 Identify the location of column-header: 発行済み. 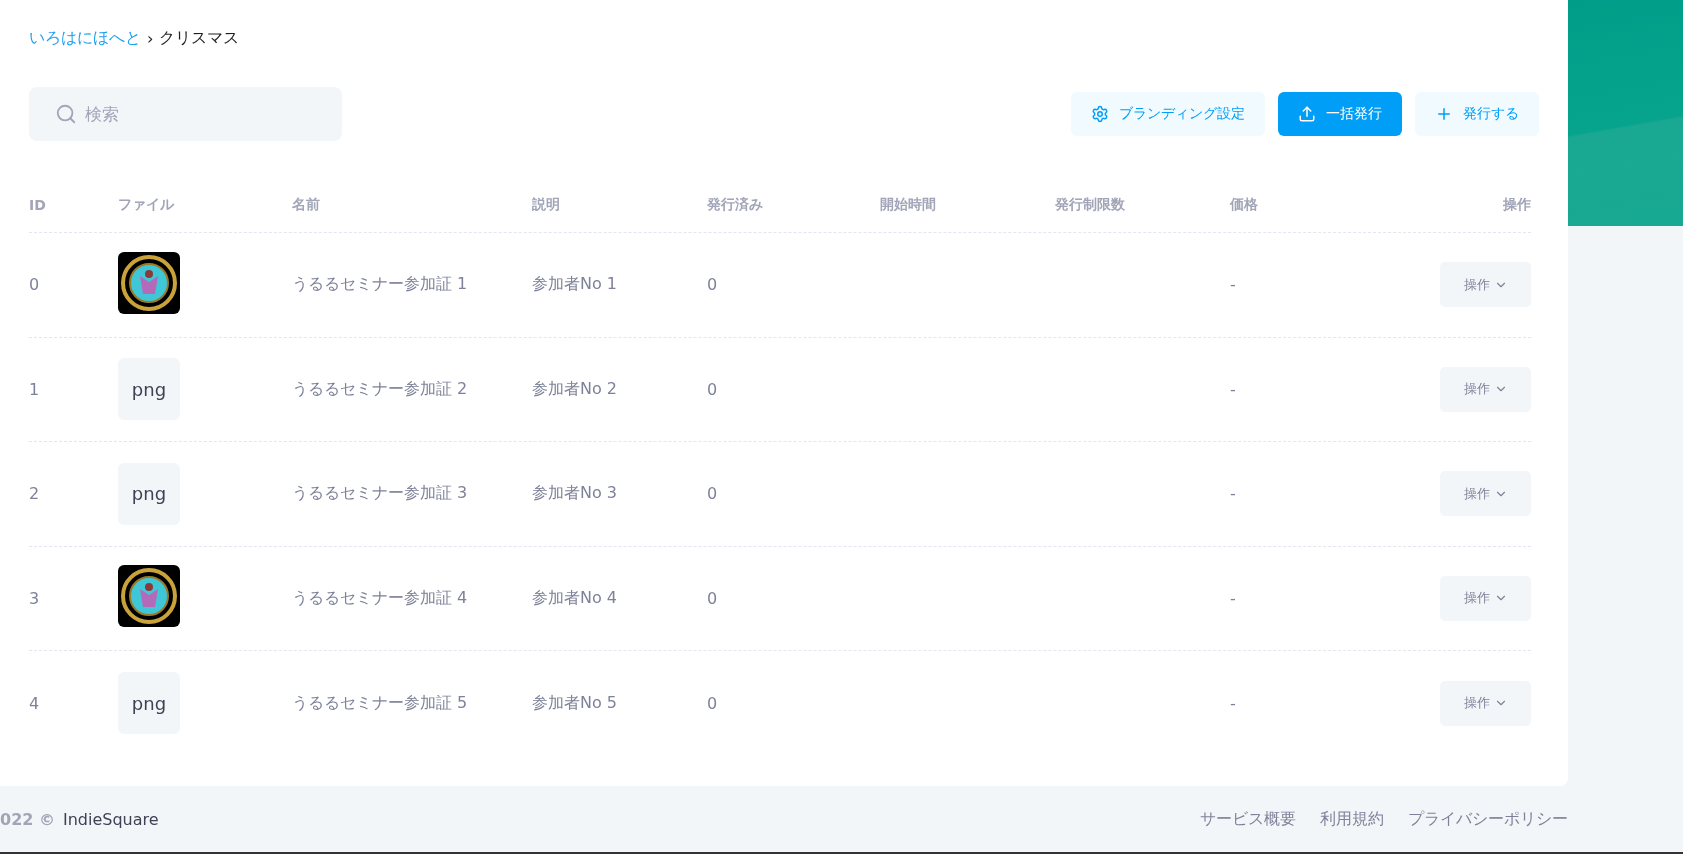
(735, 204).